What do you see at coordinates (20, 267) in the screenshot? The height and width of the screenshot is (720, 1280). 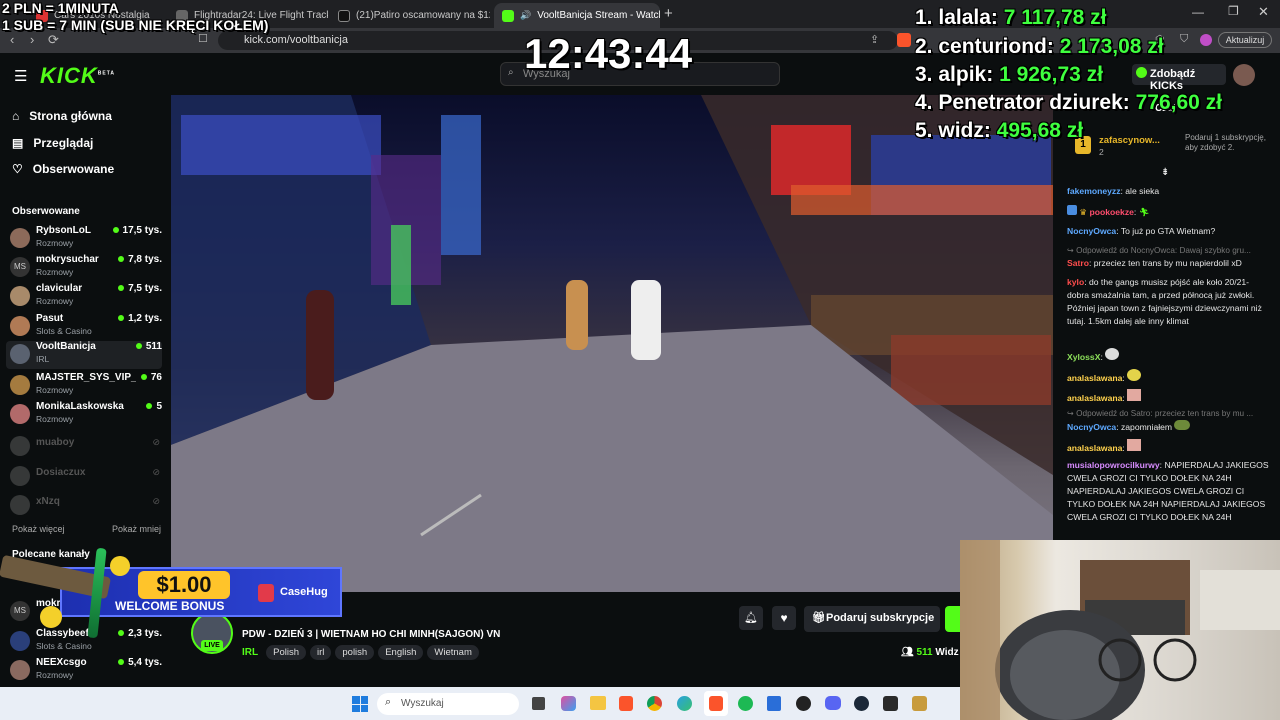 I see `avatar: MS` at bounding box center [20, 267].